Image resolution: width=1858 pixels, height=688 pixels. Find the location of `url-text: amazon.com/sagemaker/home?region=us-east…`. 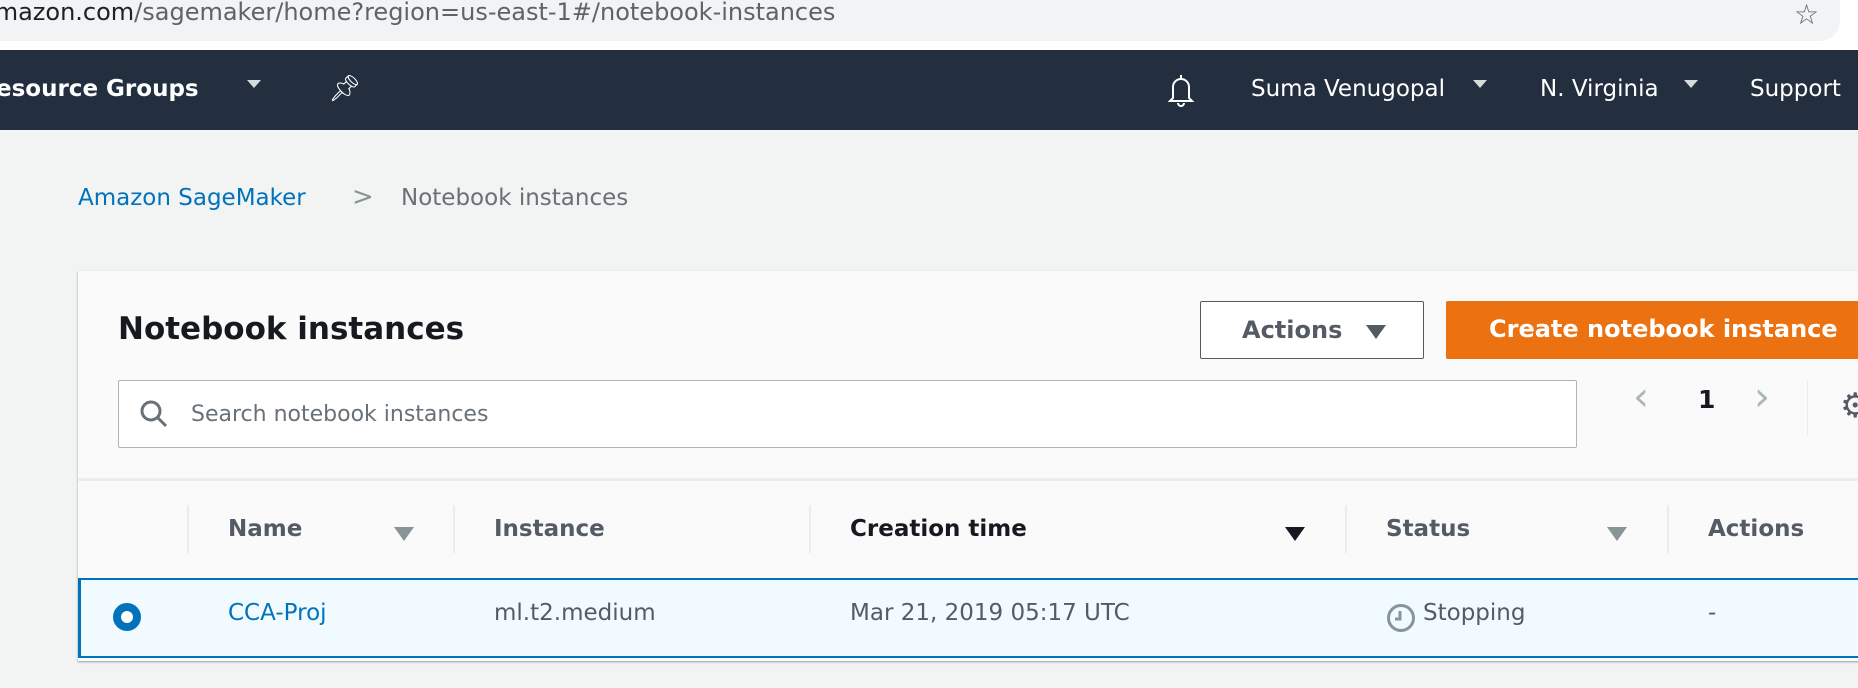

url-text: amazon.com/sagemaker/home?region=us-east… is located at coordinates (417, 13).